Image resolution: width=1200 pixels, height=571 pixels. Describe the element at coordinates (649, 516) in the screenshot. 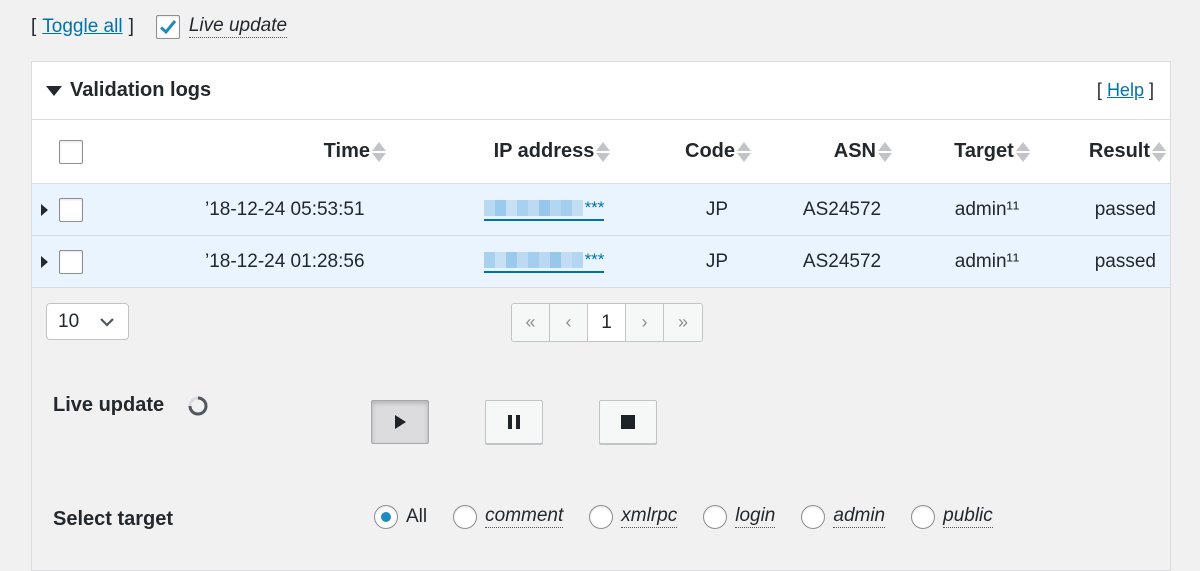

I see `radio-label-xmlrpc: xmlrpc` at that location.